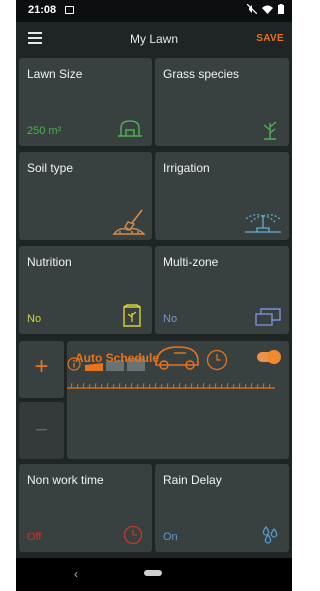  What do you see at coordinates (217, 360) in the screenshot?
I see `clock-icon` at bounding box center [217, 360].